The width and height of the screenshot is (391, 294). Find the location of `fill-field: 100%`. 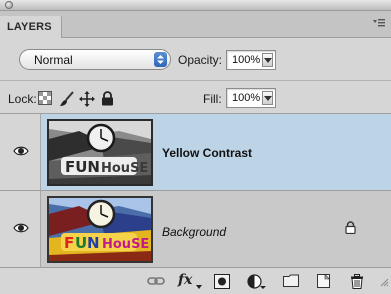

fill-field: 100% is located at coordinates (251, 98).